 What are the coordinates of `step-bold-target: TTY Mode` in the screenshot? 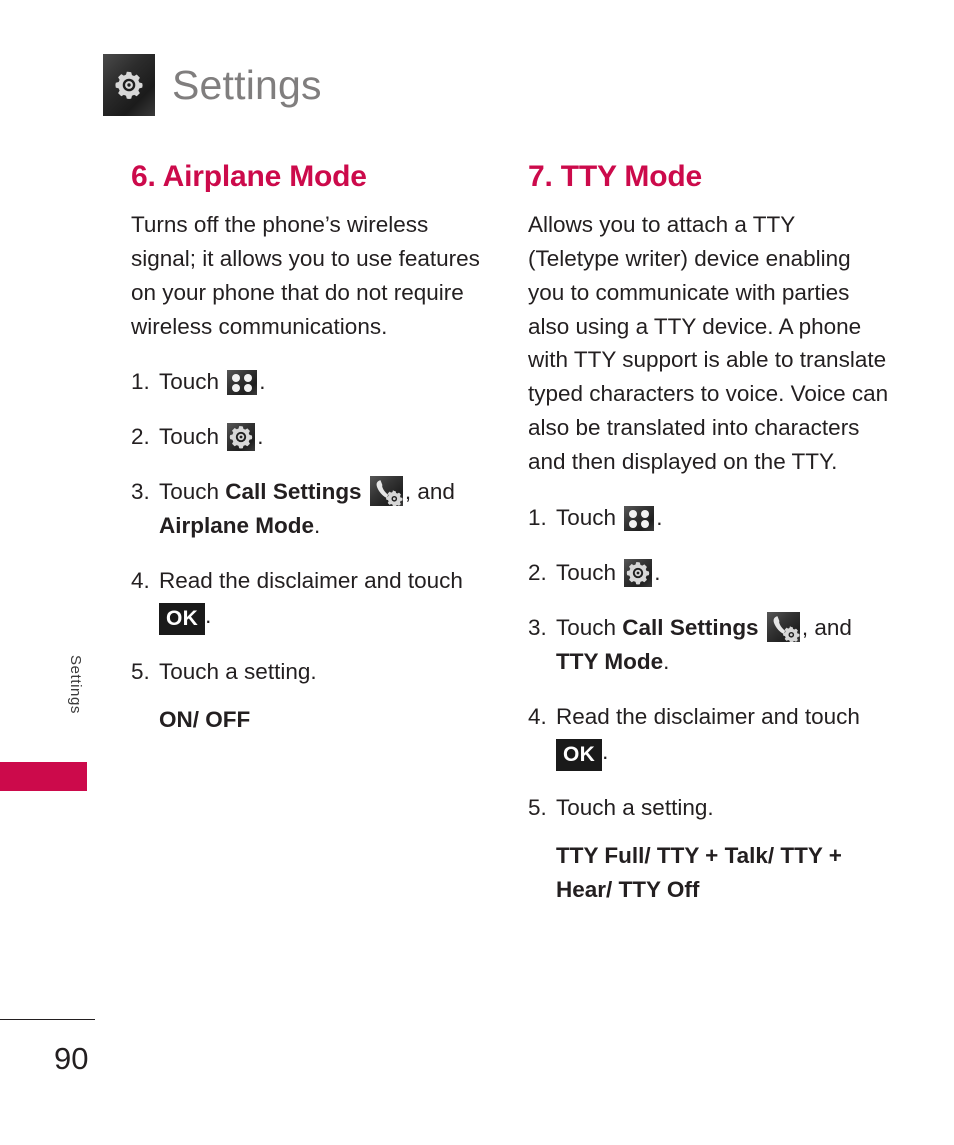 It's located at (610, 662).